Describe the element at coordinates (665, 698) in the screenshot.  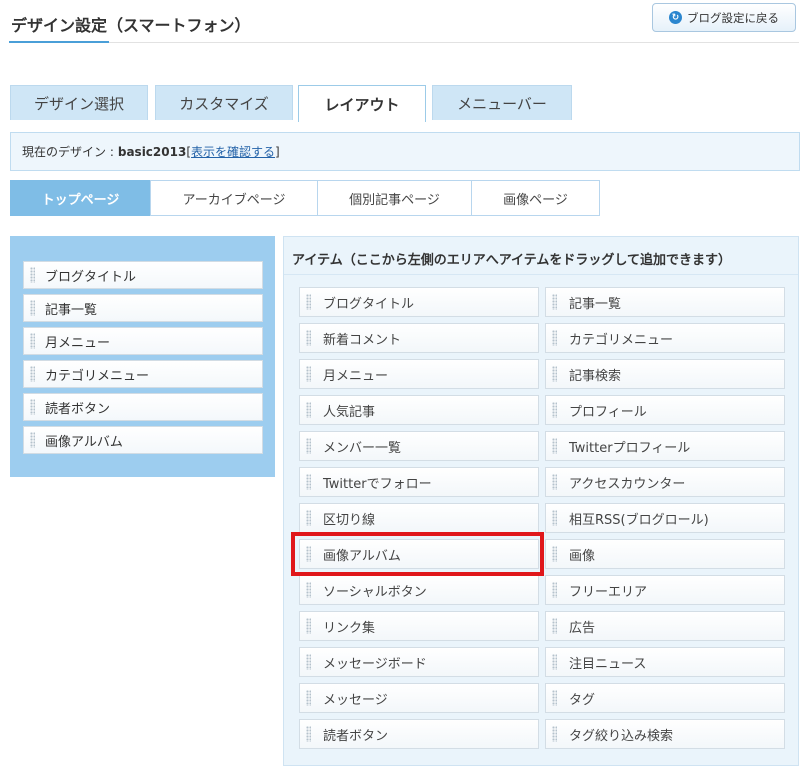
I see `item-card: タグ` at that location.